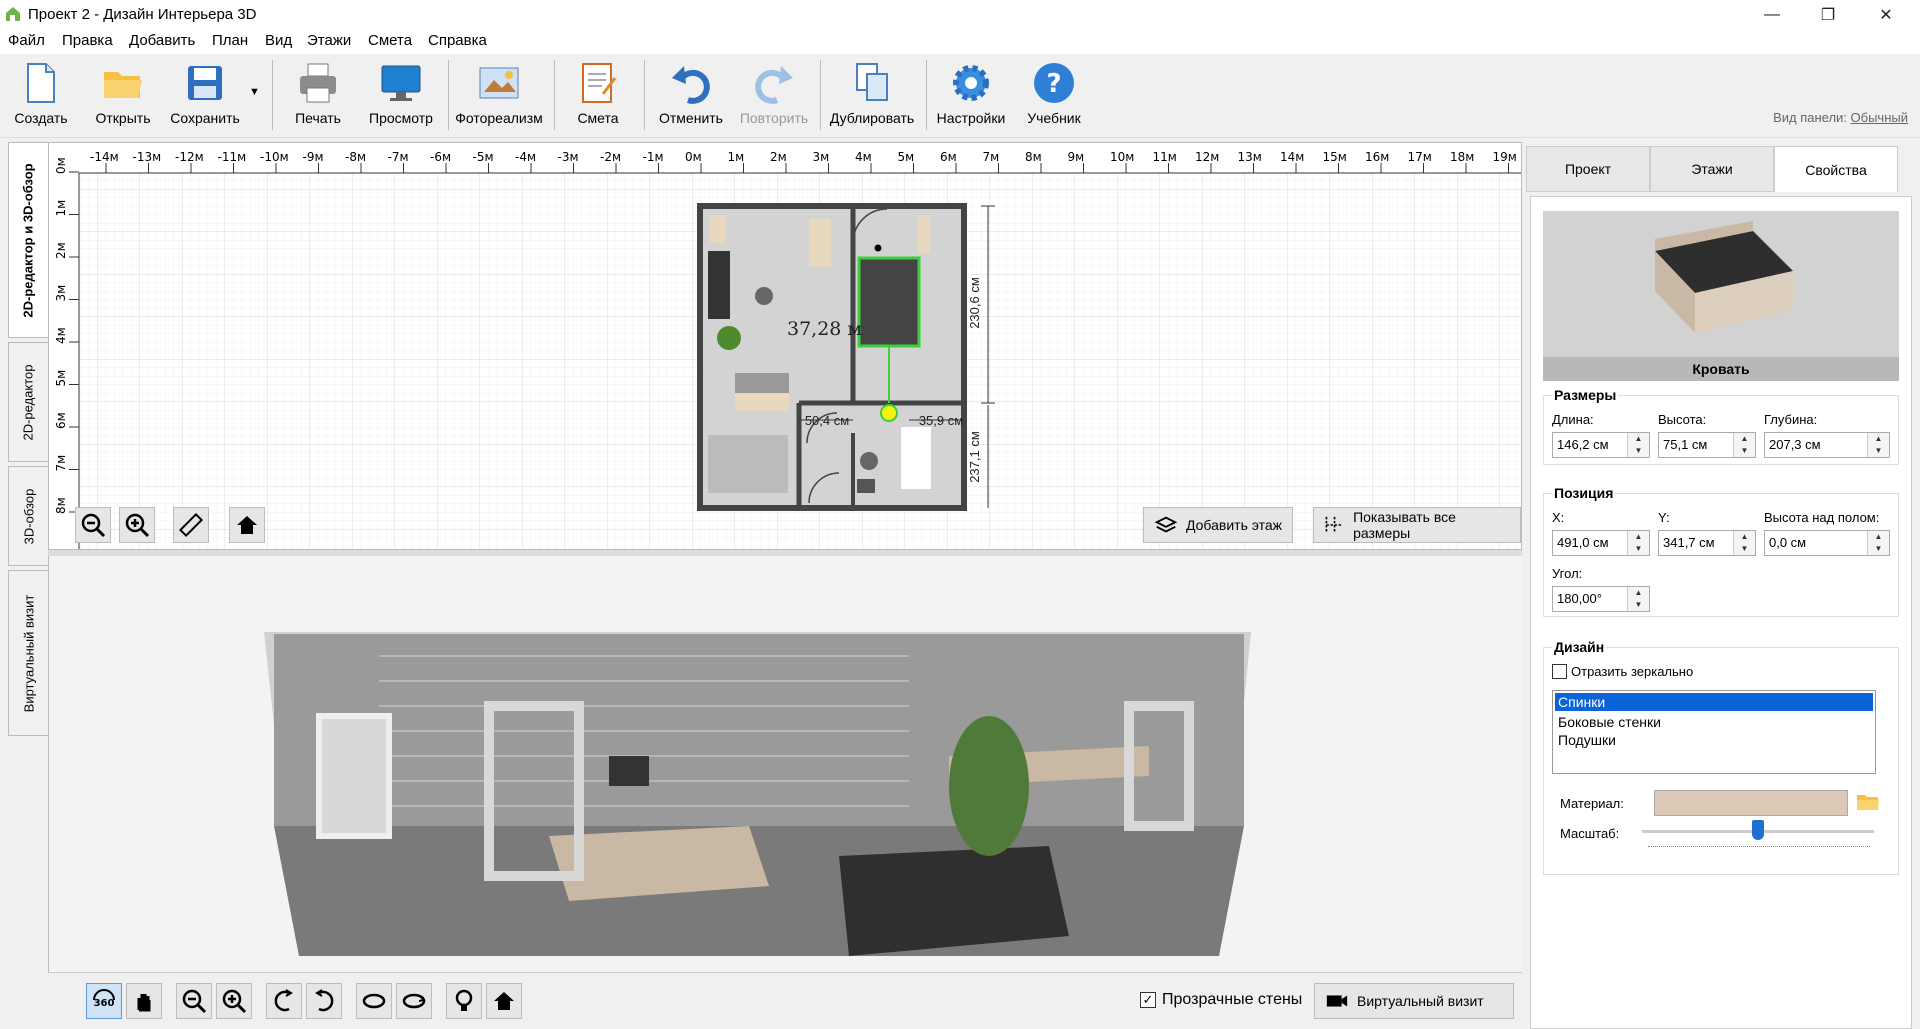 The width and height of the screenshot is (1920, 1029). What do you see at coordinates (1744, 445) in the screenshot?
I see `height-stepper: ▲ ▼` at bounding box center [1744, 445].